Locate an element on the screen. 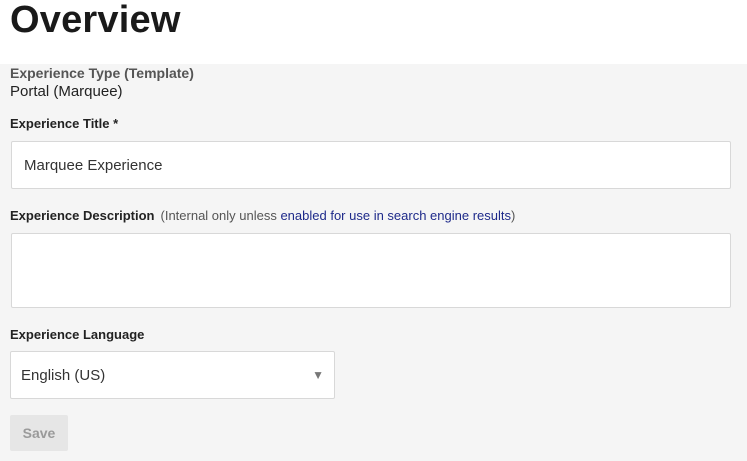 The image size is (747, 461). experience-title-label: Experience Title * is located at coordinates (64, 123).